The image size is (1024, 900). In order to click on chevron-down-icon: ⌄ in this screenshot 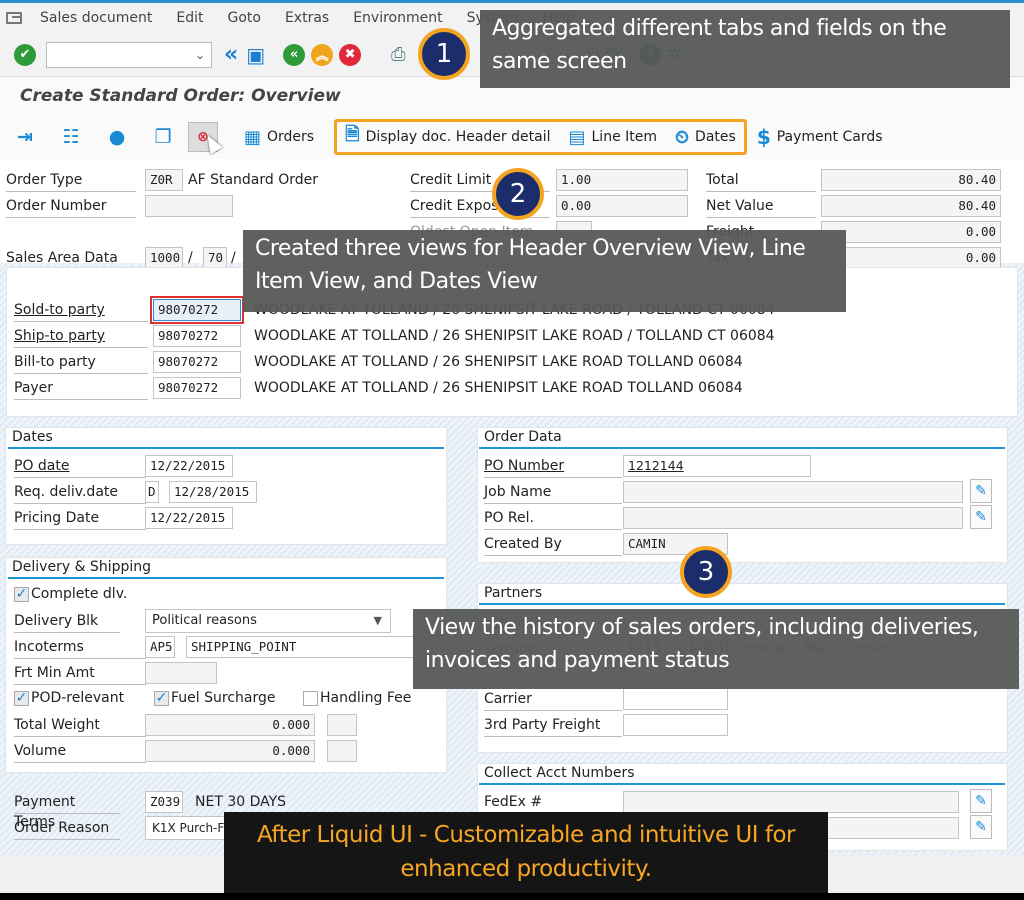, I will do `click(200, 55)`.